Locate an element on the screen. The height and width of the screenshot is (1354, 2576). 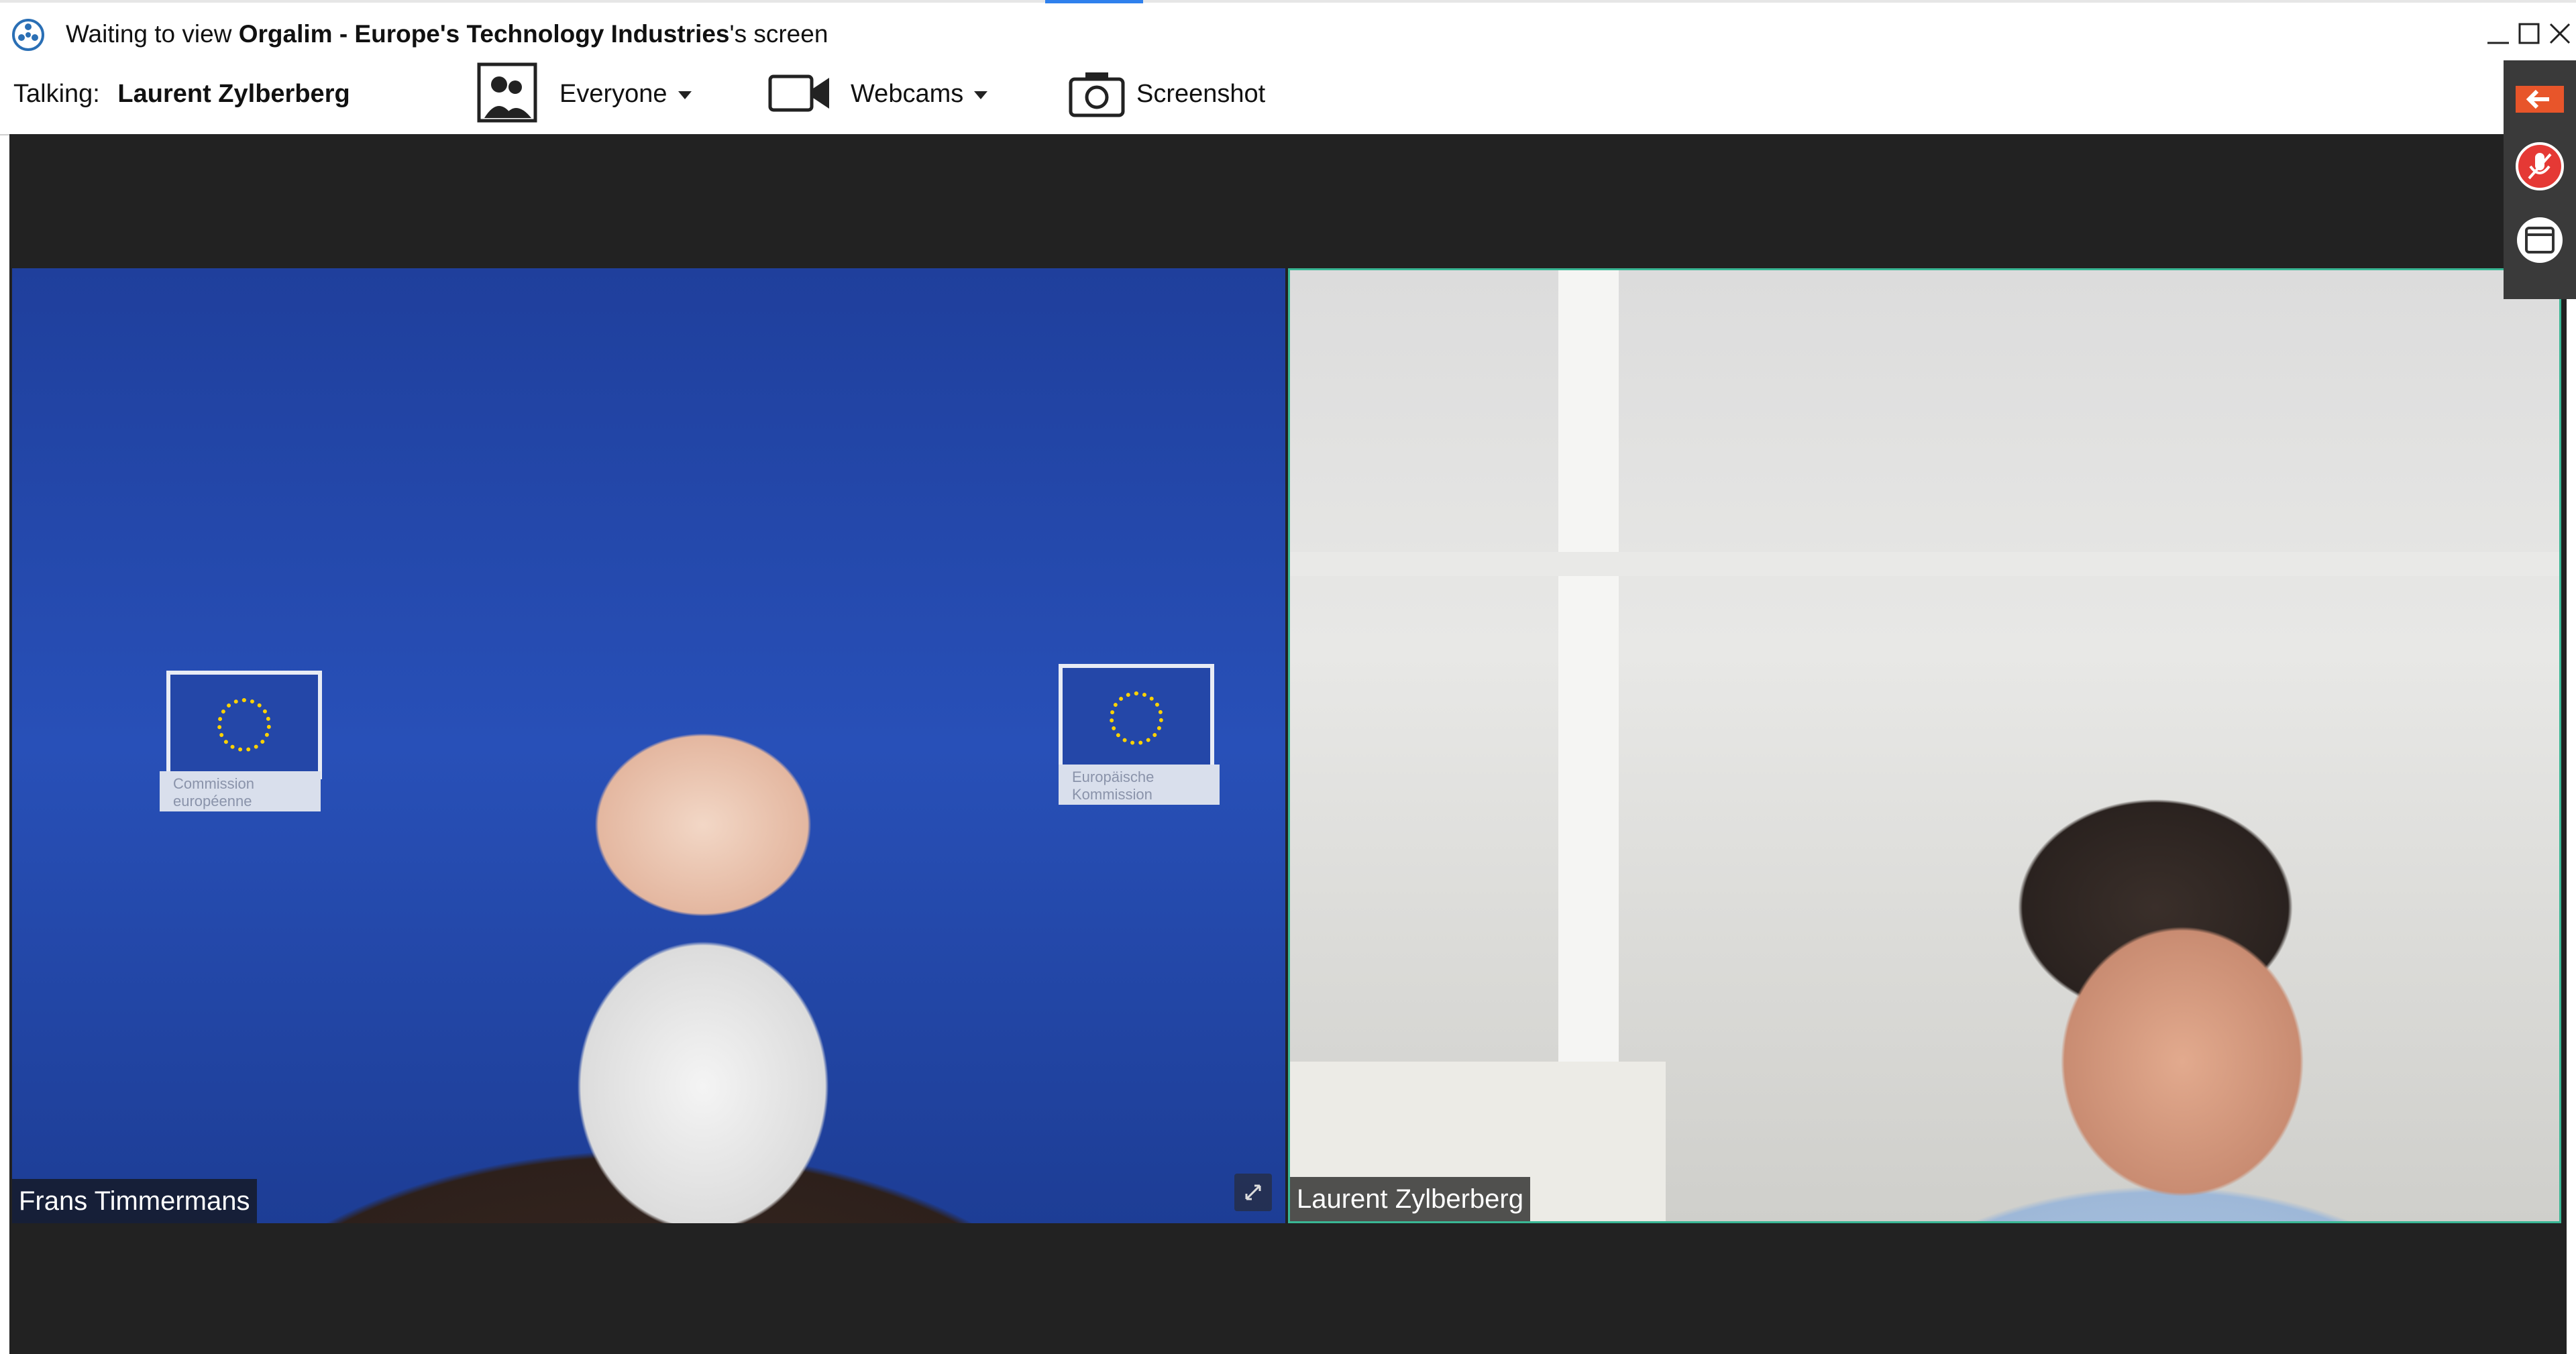
top-accent-bar is located at coordinates (1094, 1).